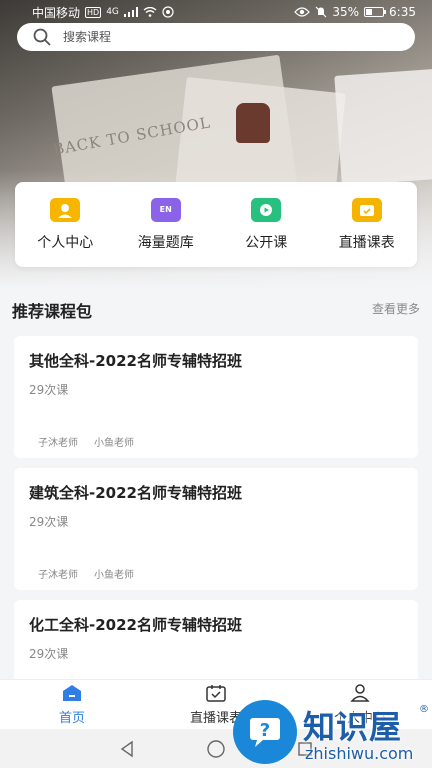 The height and width of the screenshot is (768, 432). What do you see at coordinates (359, 753) in the screenshot?
I see `watermark-url: zhishiwu.com` at bounding box center [359, 753].